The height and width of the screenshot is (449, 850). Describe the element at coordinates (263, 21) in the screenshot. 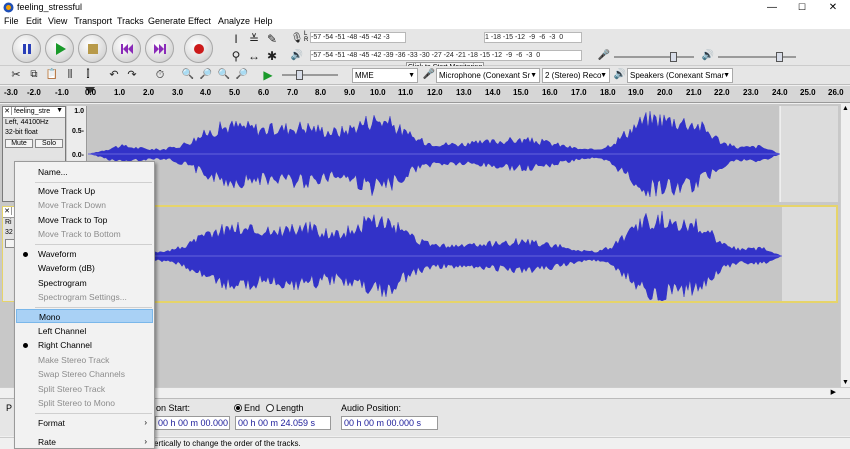

I see `menu-help: Help` at that location.